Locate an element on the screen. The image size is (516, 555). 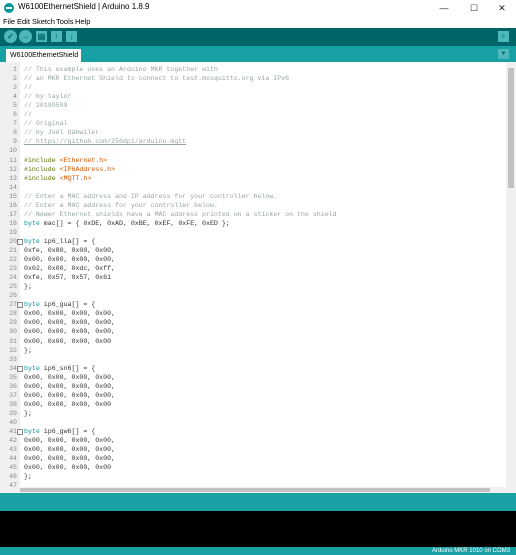
line-number: 3 is located at coordinates (15, 88).